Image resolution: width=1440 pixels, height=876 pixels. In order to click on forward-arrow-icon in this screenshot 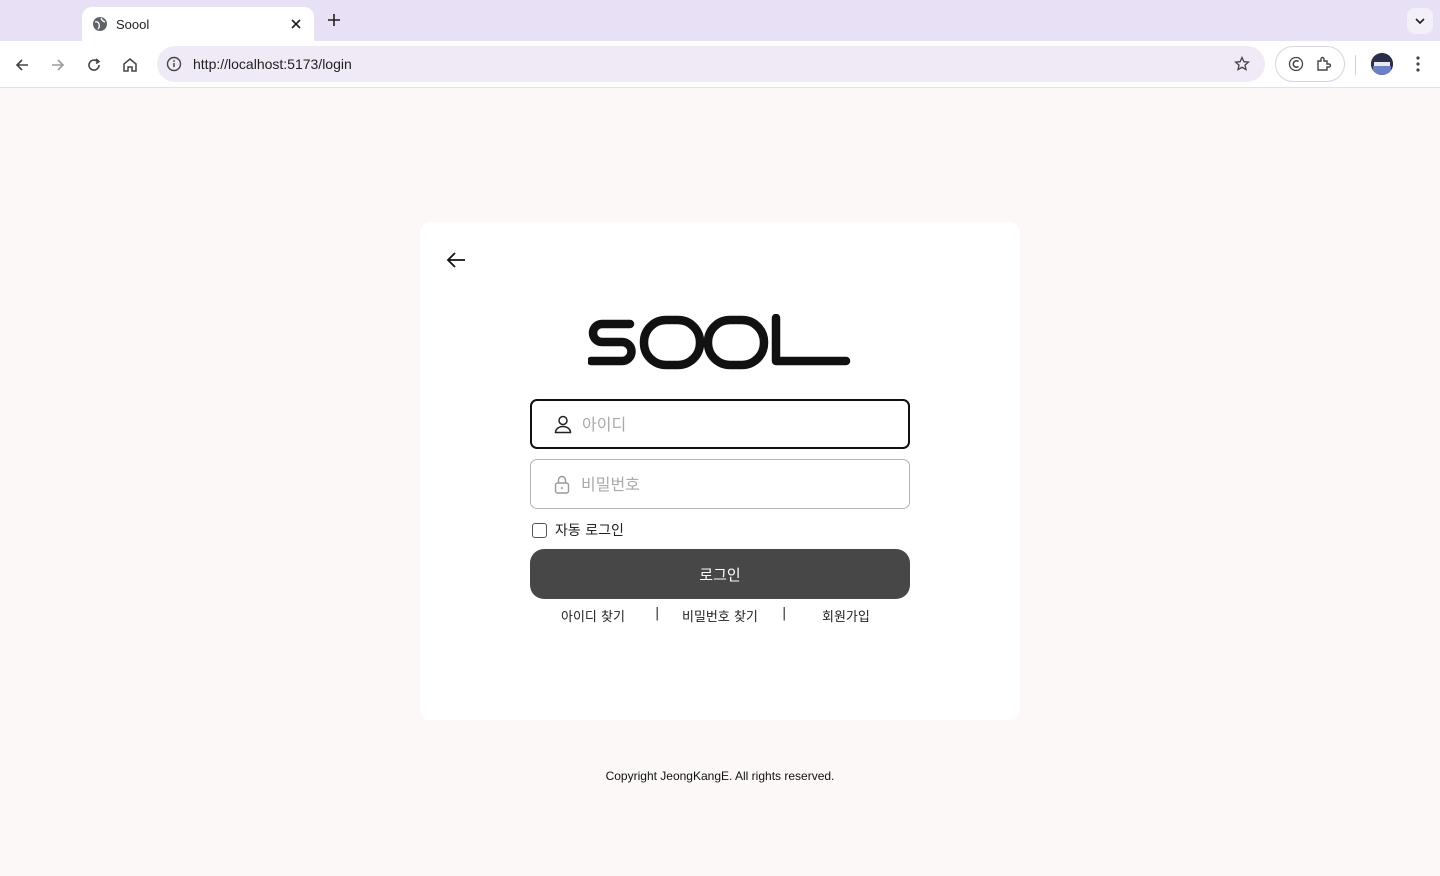, I will do `click(58, 65)`.